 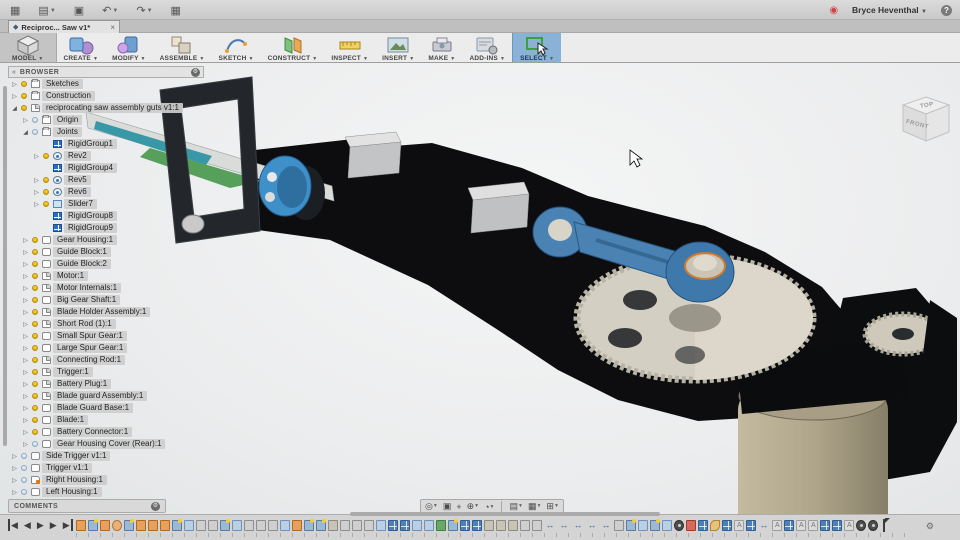 What do you see at coordinates (293, 47) in the screenshot?
I see `toolbar-group-construct: CONSTRUCT ▼` at bounding box center [293, 47].